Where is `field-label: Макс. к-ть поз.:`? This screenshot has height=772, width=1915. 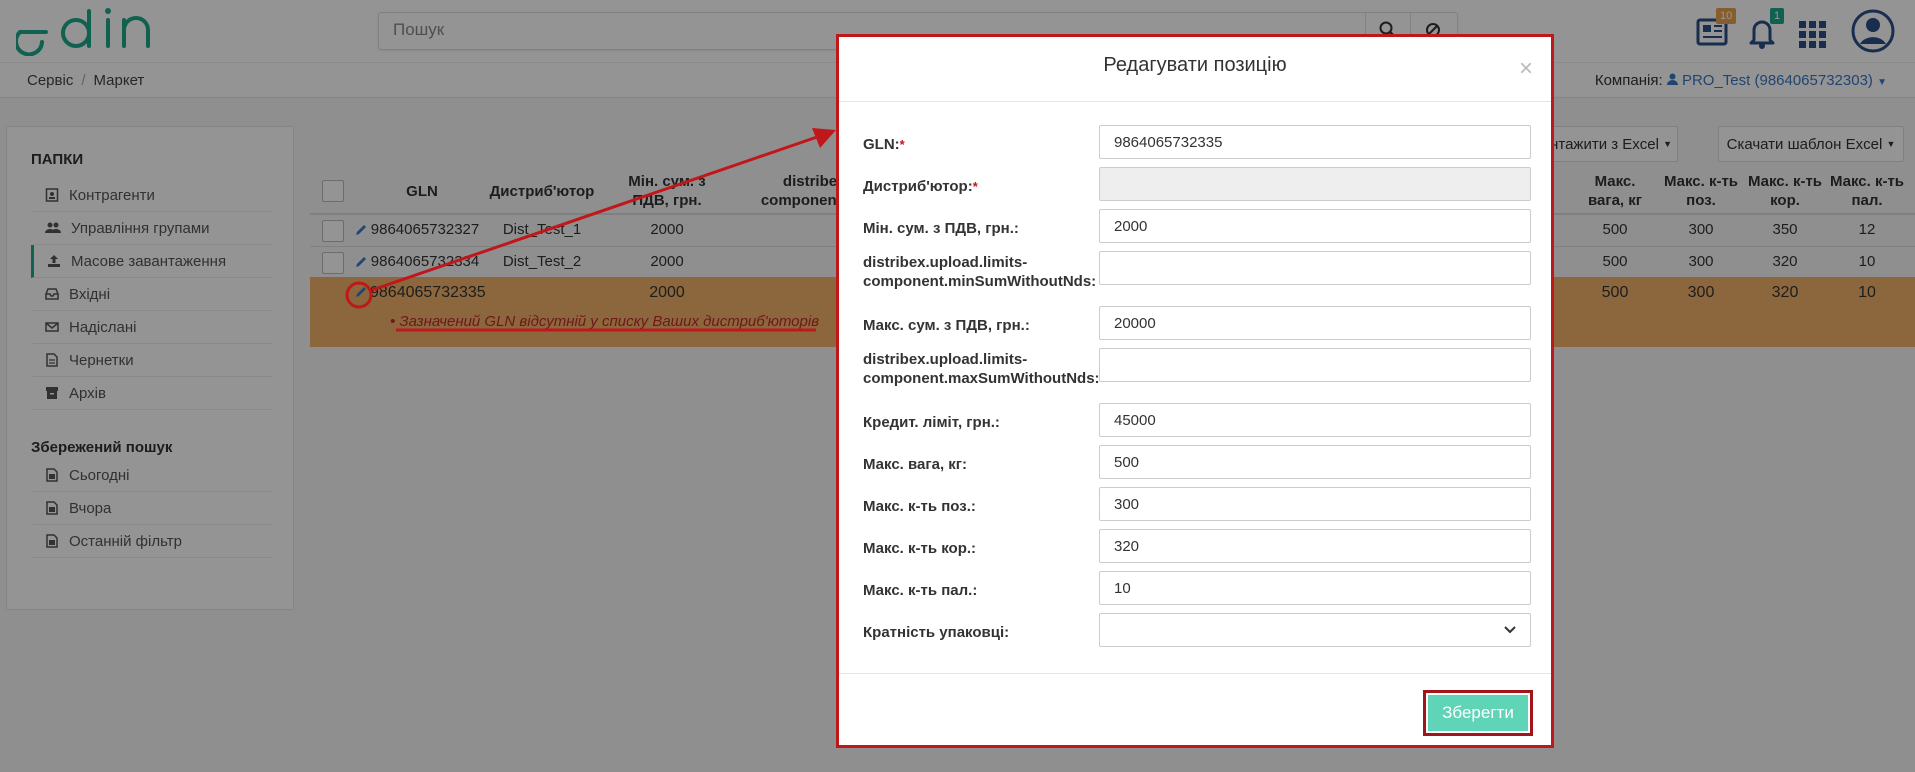 field-label: Макс. к-ть поз.: is located at coordinates (919, 506).